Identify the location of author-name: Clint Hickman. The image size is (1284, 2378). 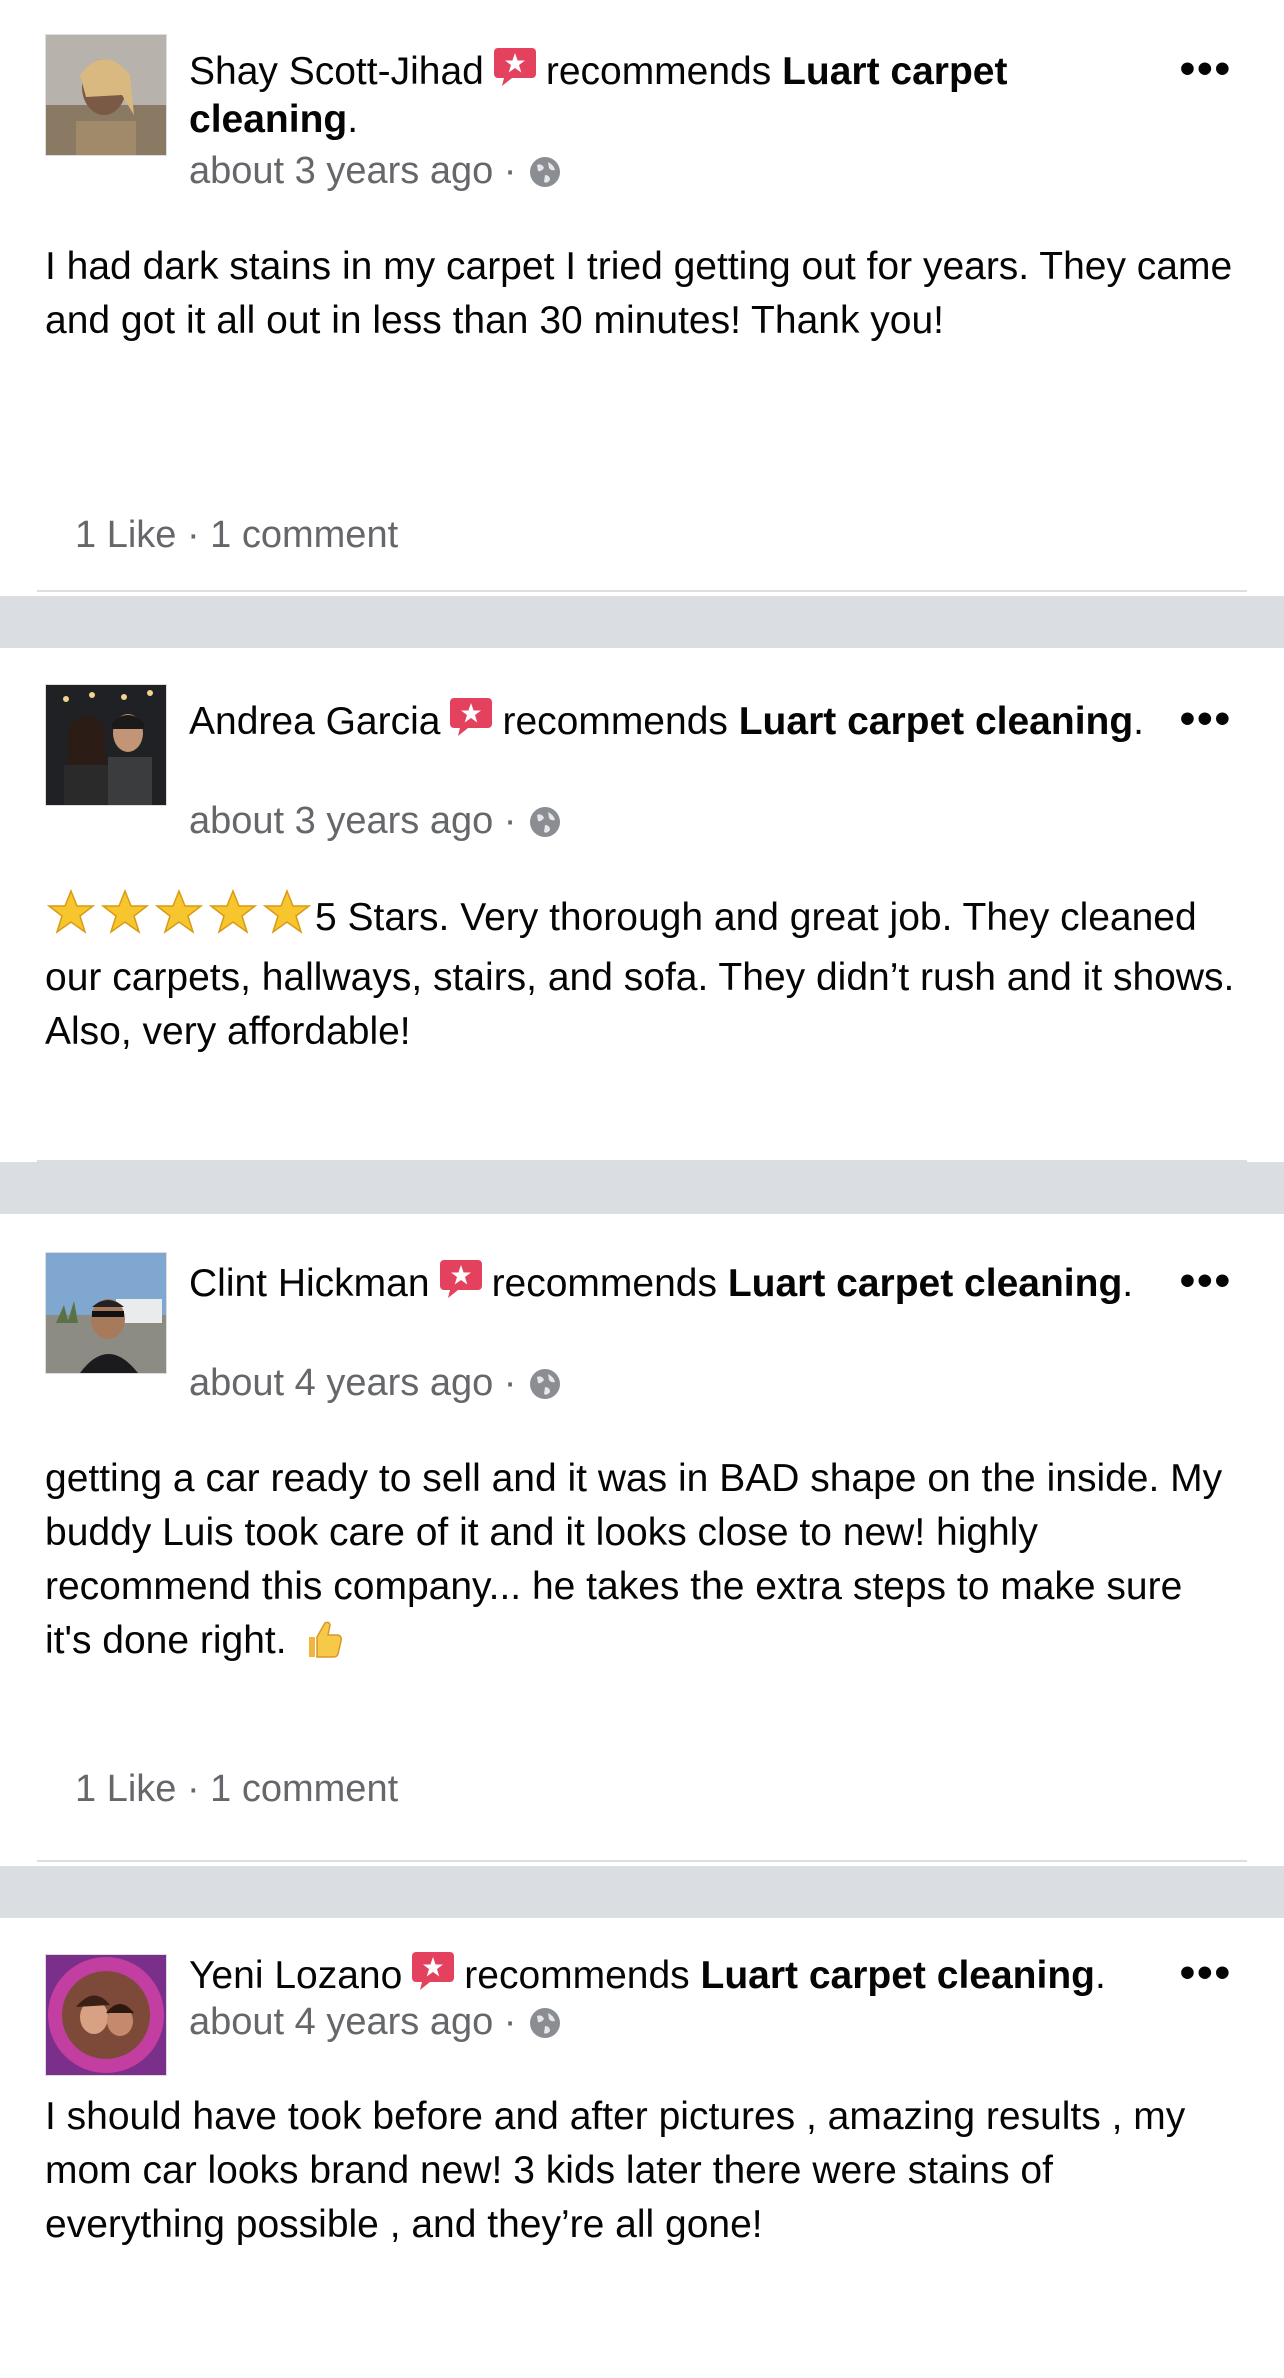
(309, 1283).